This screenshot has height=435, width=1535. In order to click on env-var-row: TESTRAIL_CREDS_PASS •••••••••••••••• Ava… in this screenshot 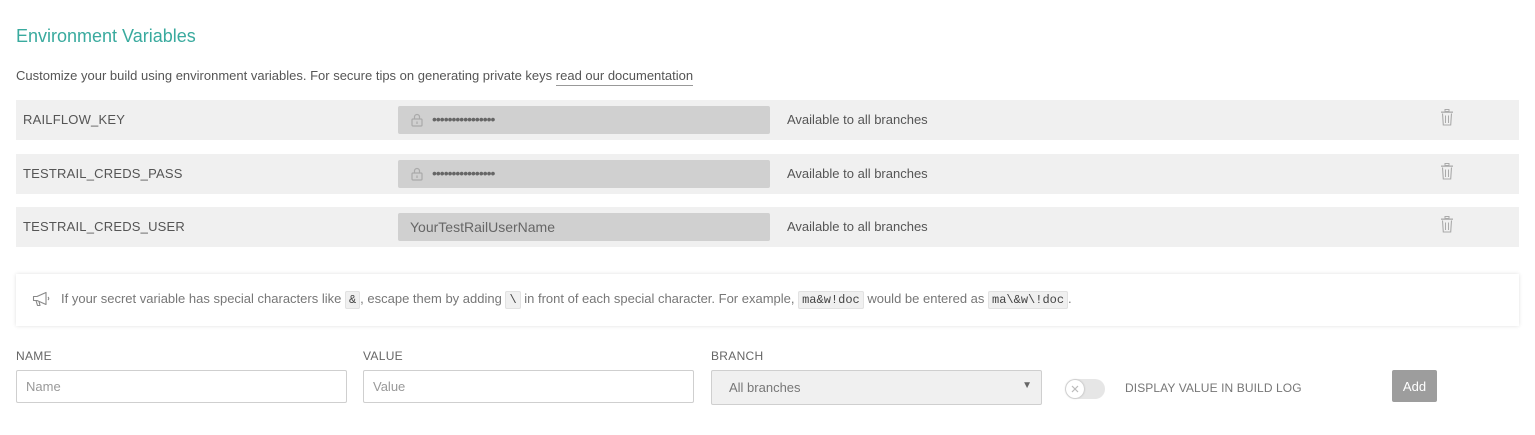, I will do `click(767, 174)`.